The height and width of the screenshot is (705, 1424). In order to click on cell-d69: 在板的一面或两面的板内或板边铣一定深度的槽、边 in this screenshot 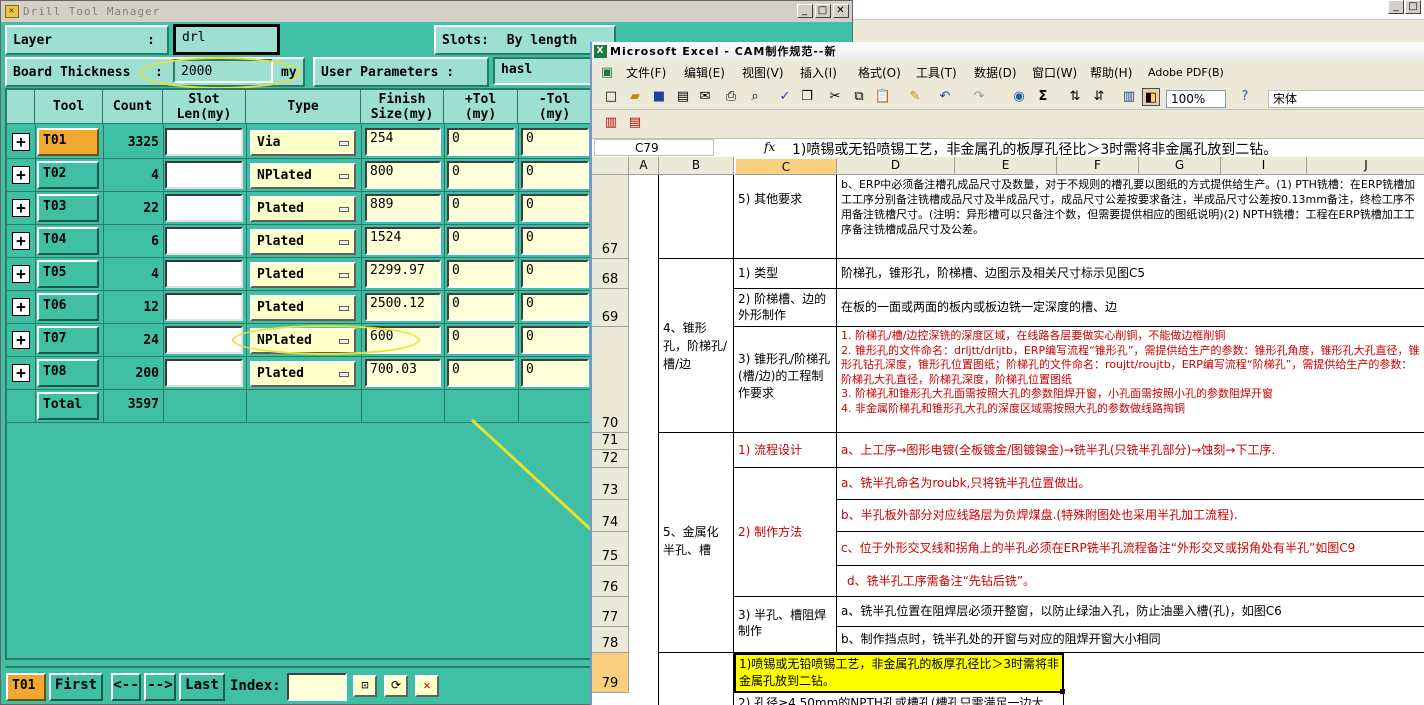, I will do `click(1130, 308)`.